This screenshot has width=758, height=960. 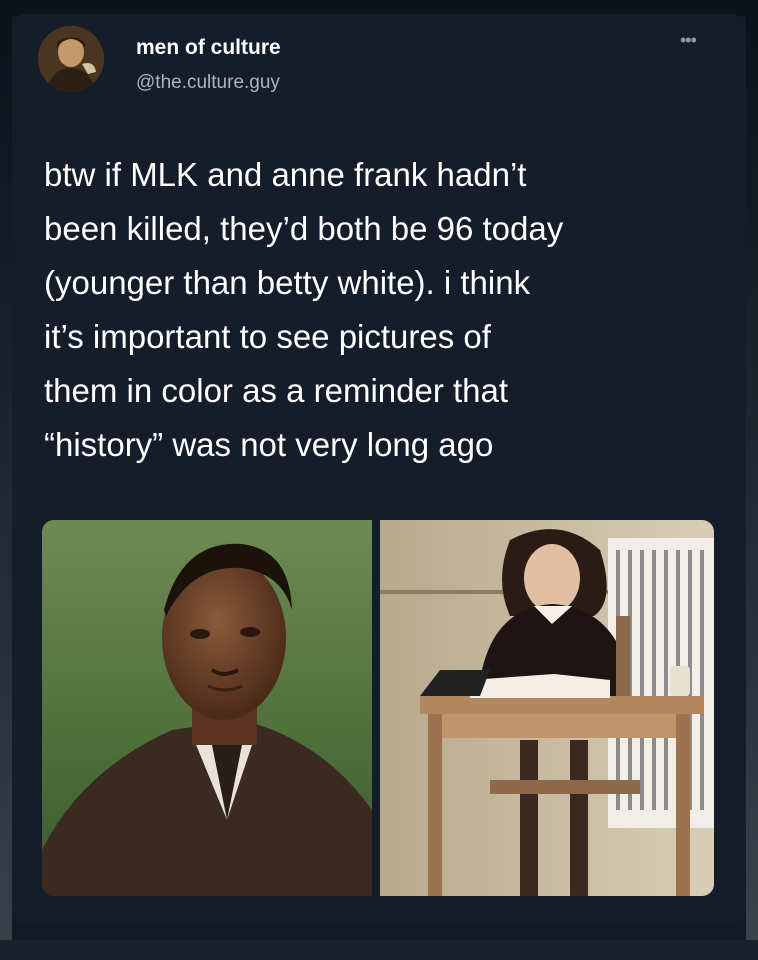 I want to click on tweet-text-line: btw if MLK and anne frank hadn’t, so click(x=285, y=174).